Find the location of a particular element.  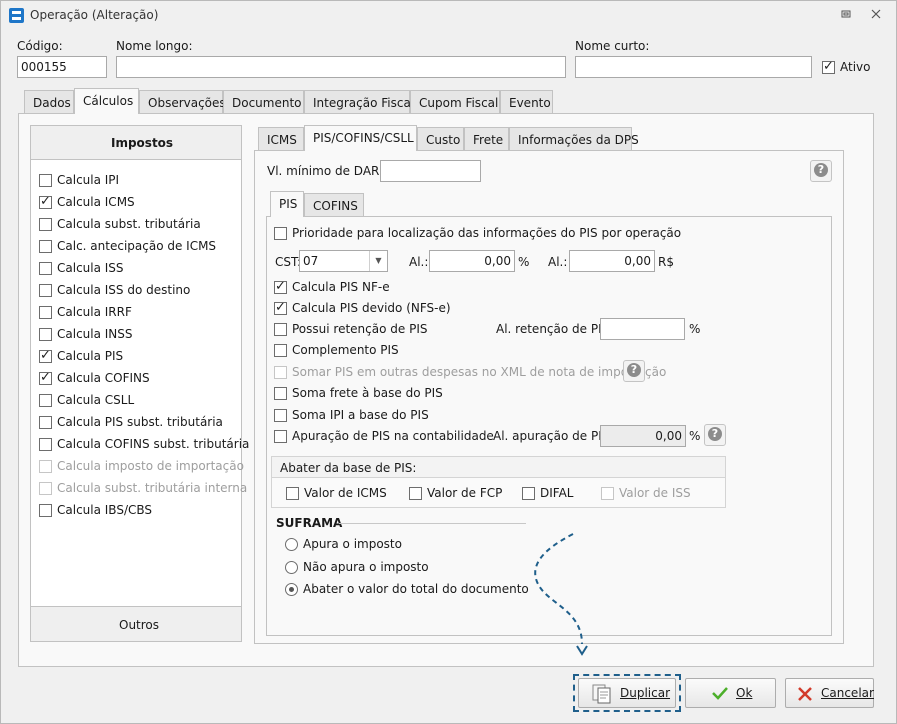

tab-cupom-fiscal: Cupom Fiscal is located at coordinates (455, 102).